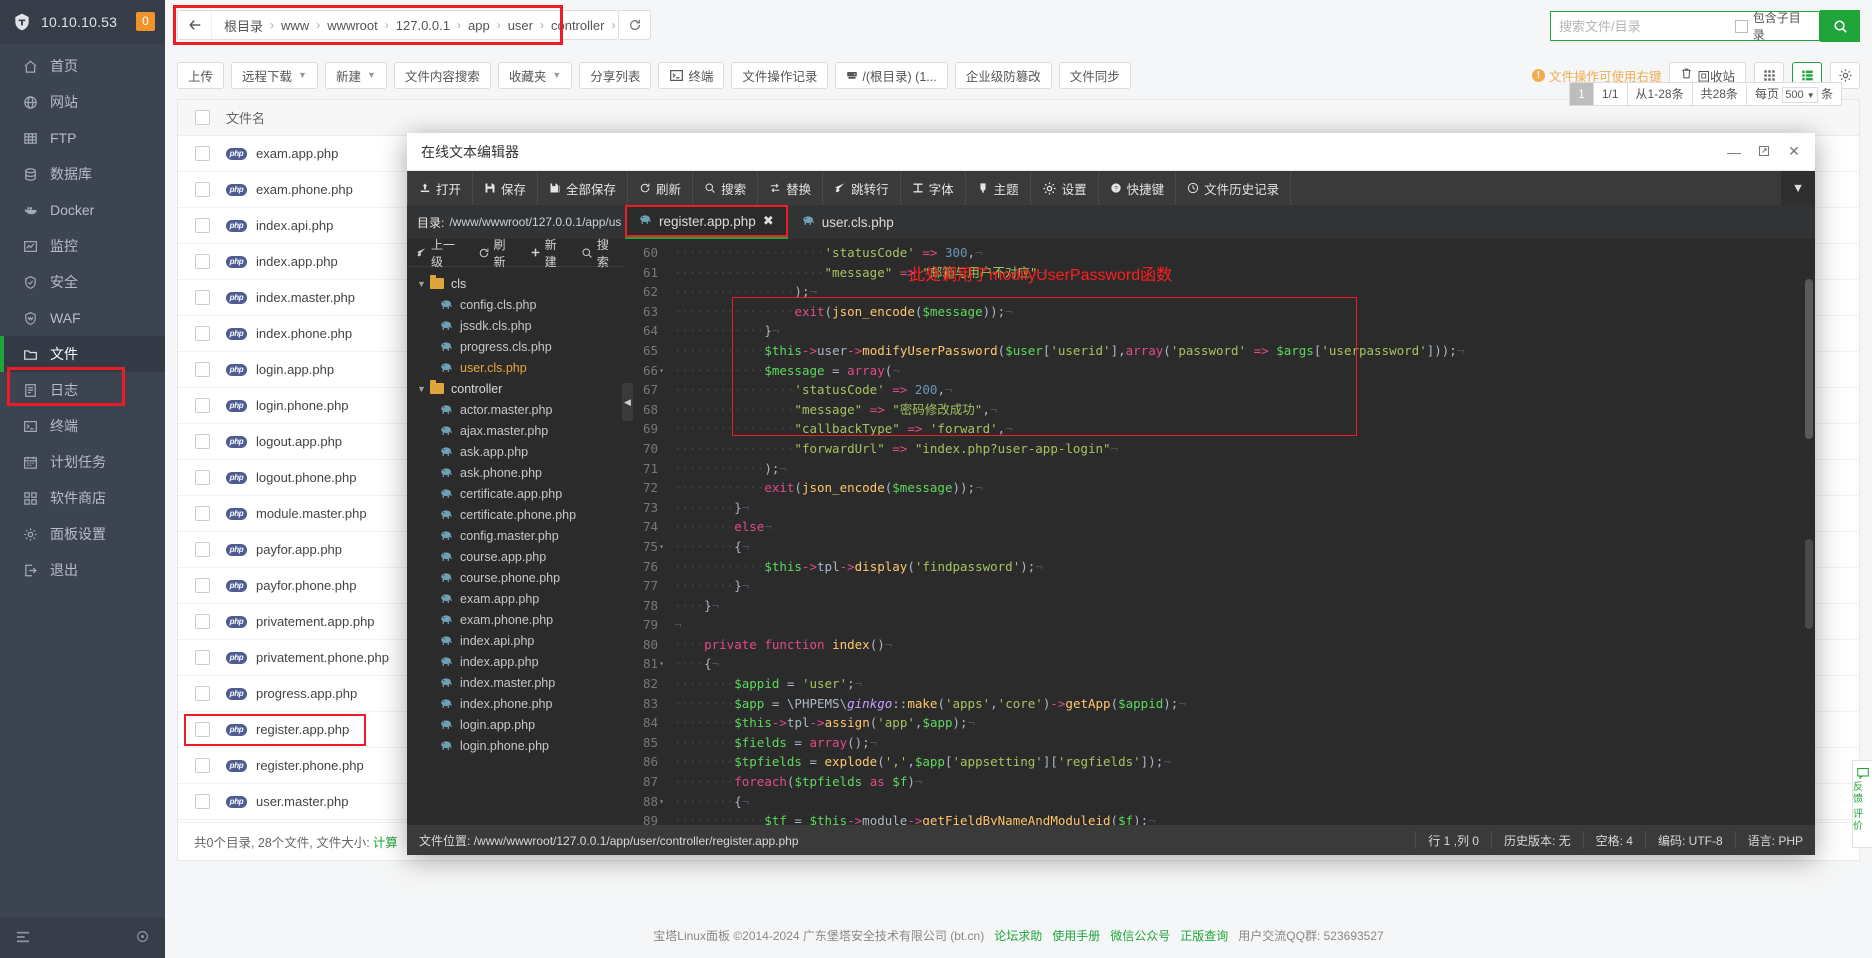 The height and width of the screenshot is (958, 1872). What do you see at coordinates (515, 724) in the screenshot?
I see `tree-file: login.app.php` at bounding box center [515, 724].